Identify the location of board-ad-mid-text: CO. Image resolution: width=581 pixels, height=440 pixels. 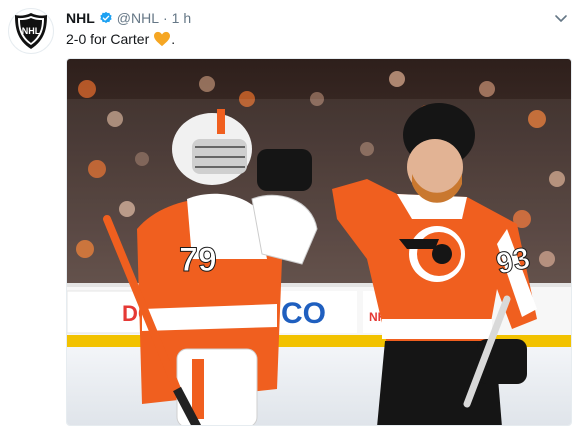
(303, 313).